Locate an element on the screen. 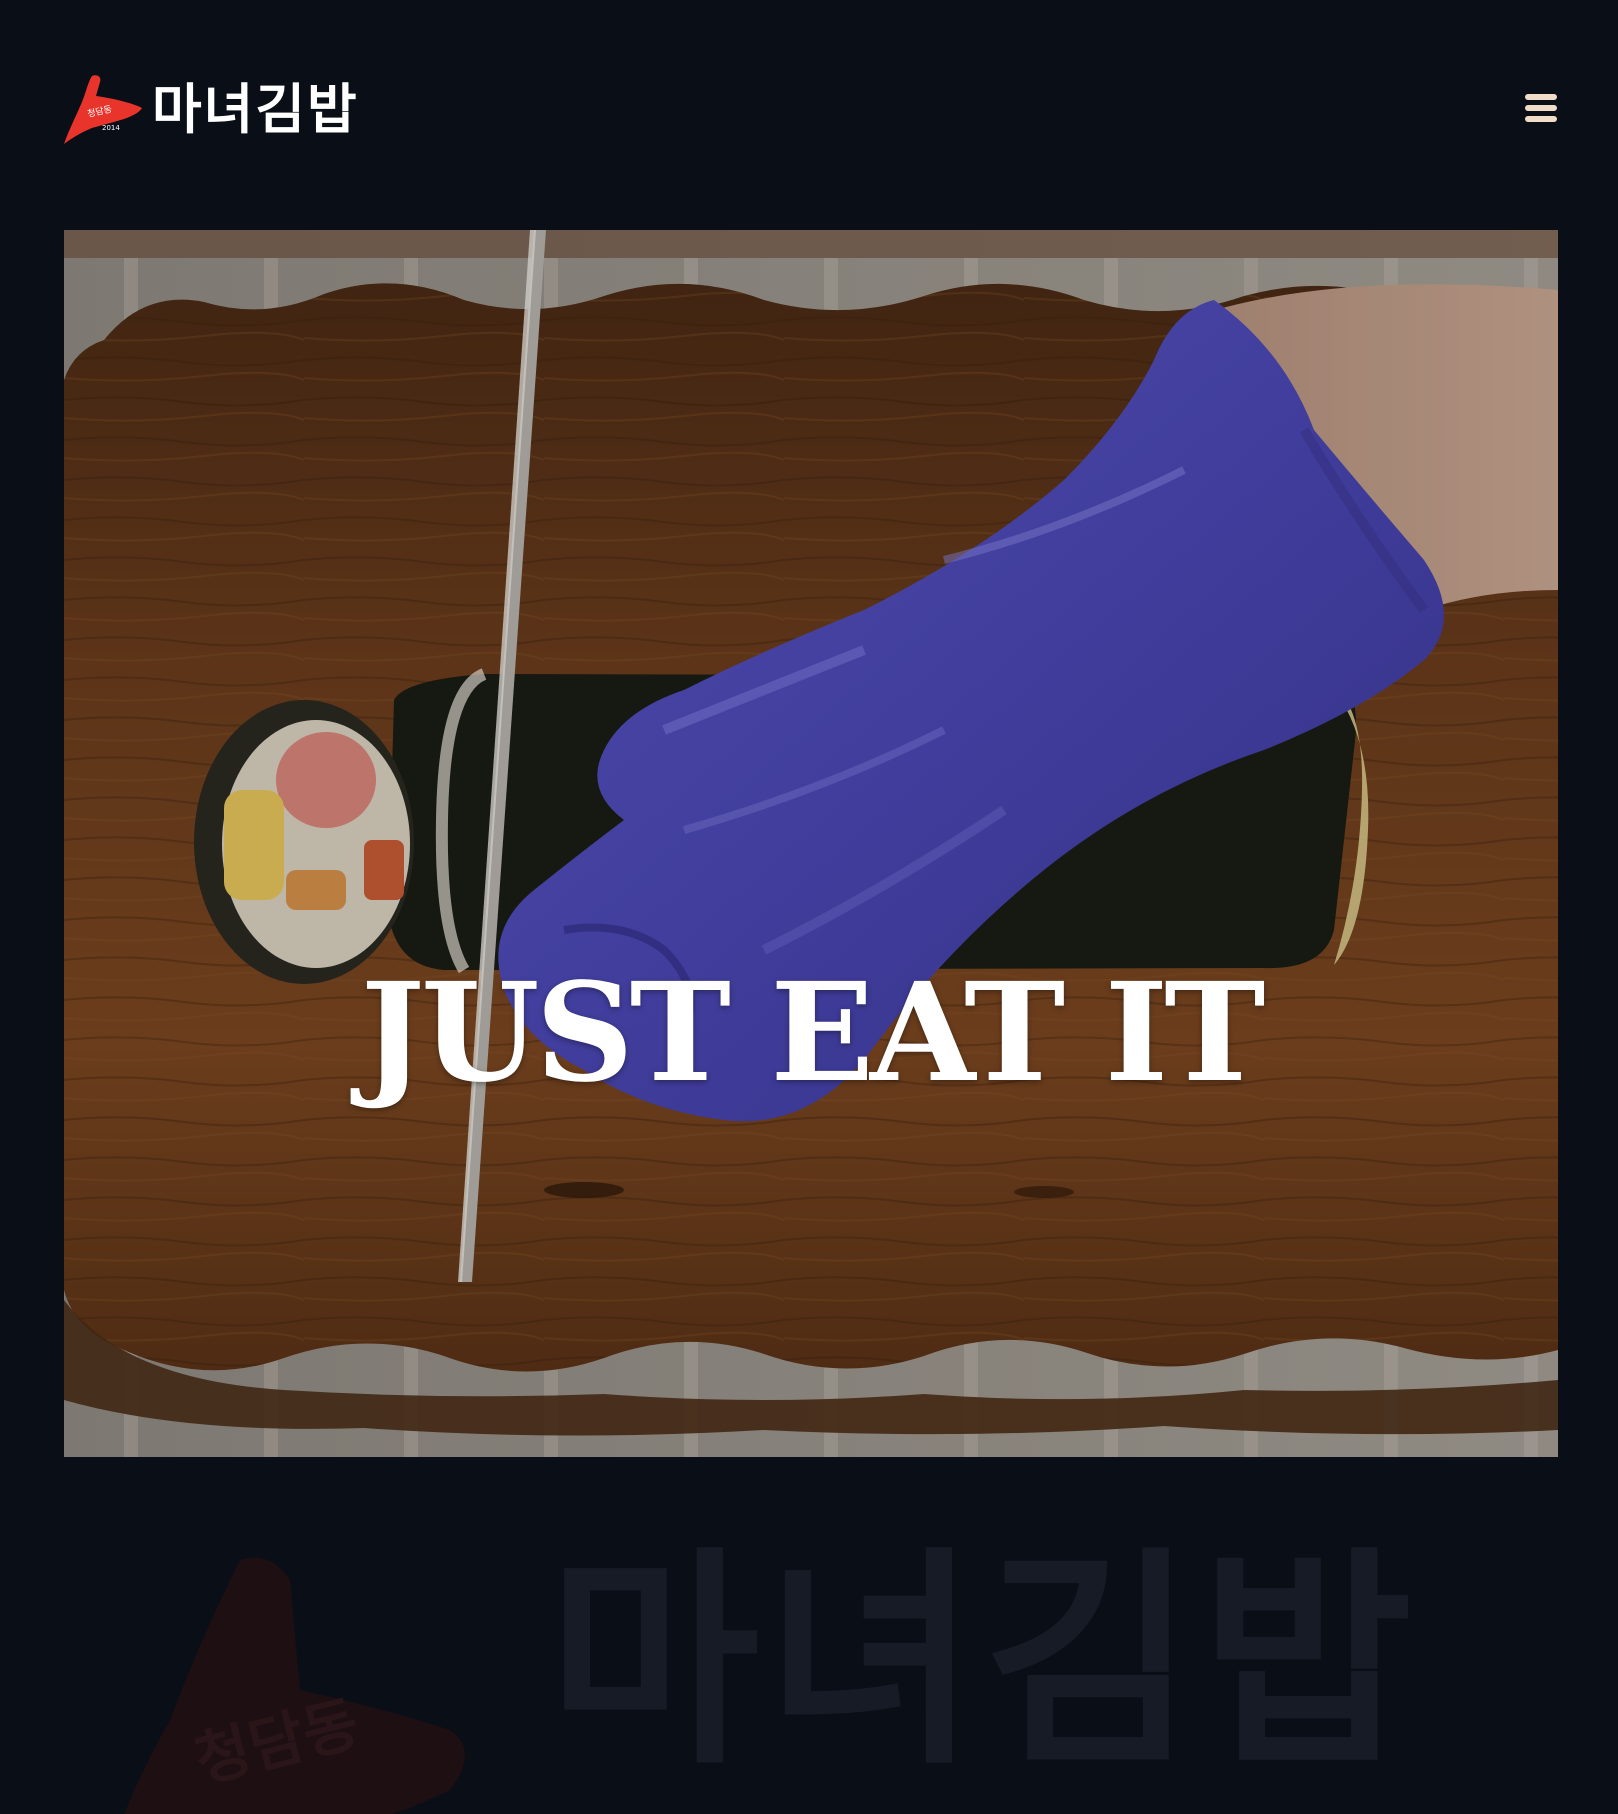  site-header: 청담동 2014 마녀김밥 is located at coordinates (809, 110).